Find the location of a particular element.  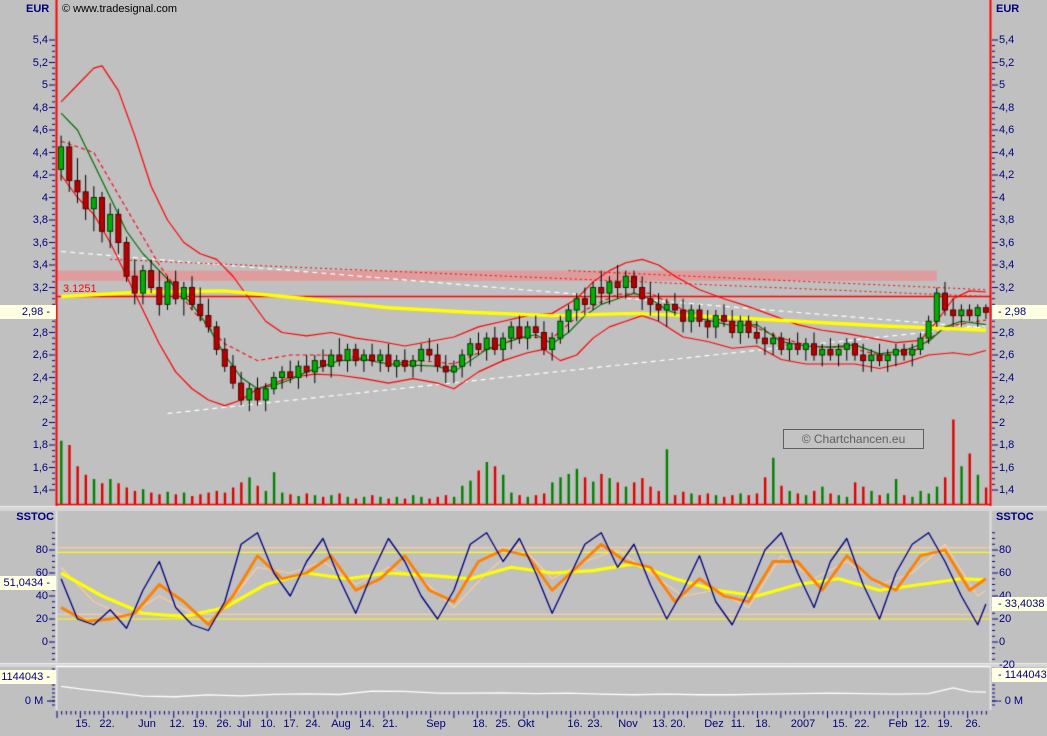

price-tick-label-right: 2,4 is located at coordinates (1007, 377).